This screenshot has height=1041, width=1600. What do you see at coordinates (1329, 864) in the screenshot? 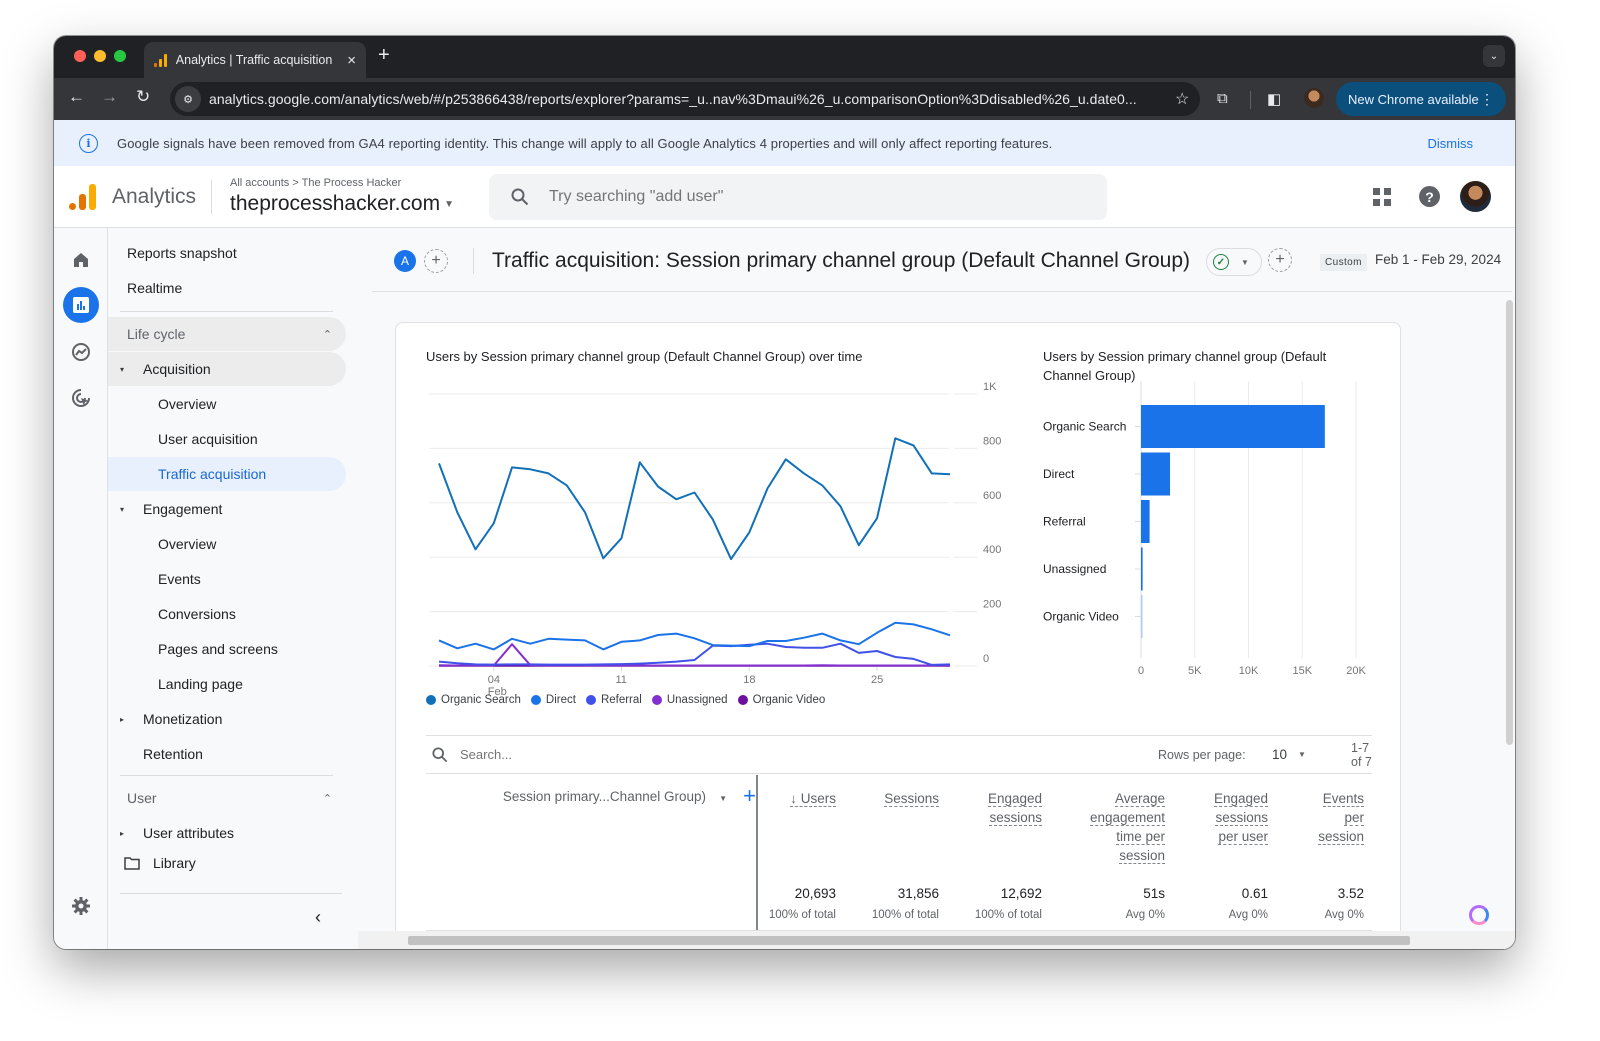
I see `metric-column-header: Events per session 3.52 Avg 0%` at bounding box center [1329, 864].